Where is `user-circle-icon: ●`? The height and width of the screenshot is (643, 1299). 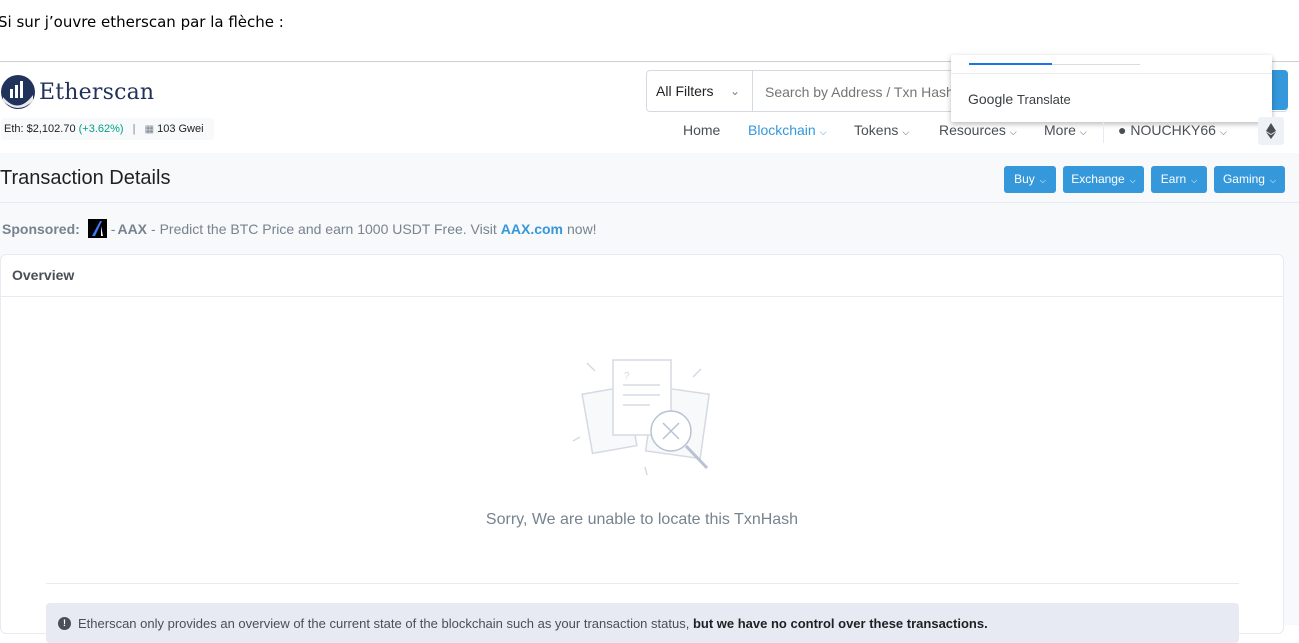 user-circle-icon: ● is located at coordinates (1122, 130).